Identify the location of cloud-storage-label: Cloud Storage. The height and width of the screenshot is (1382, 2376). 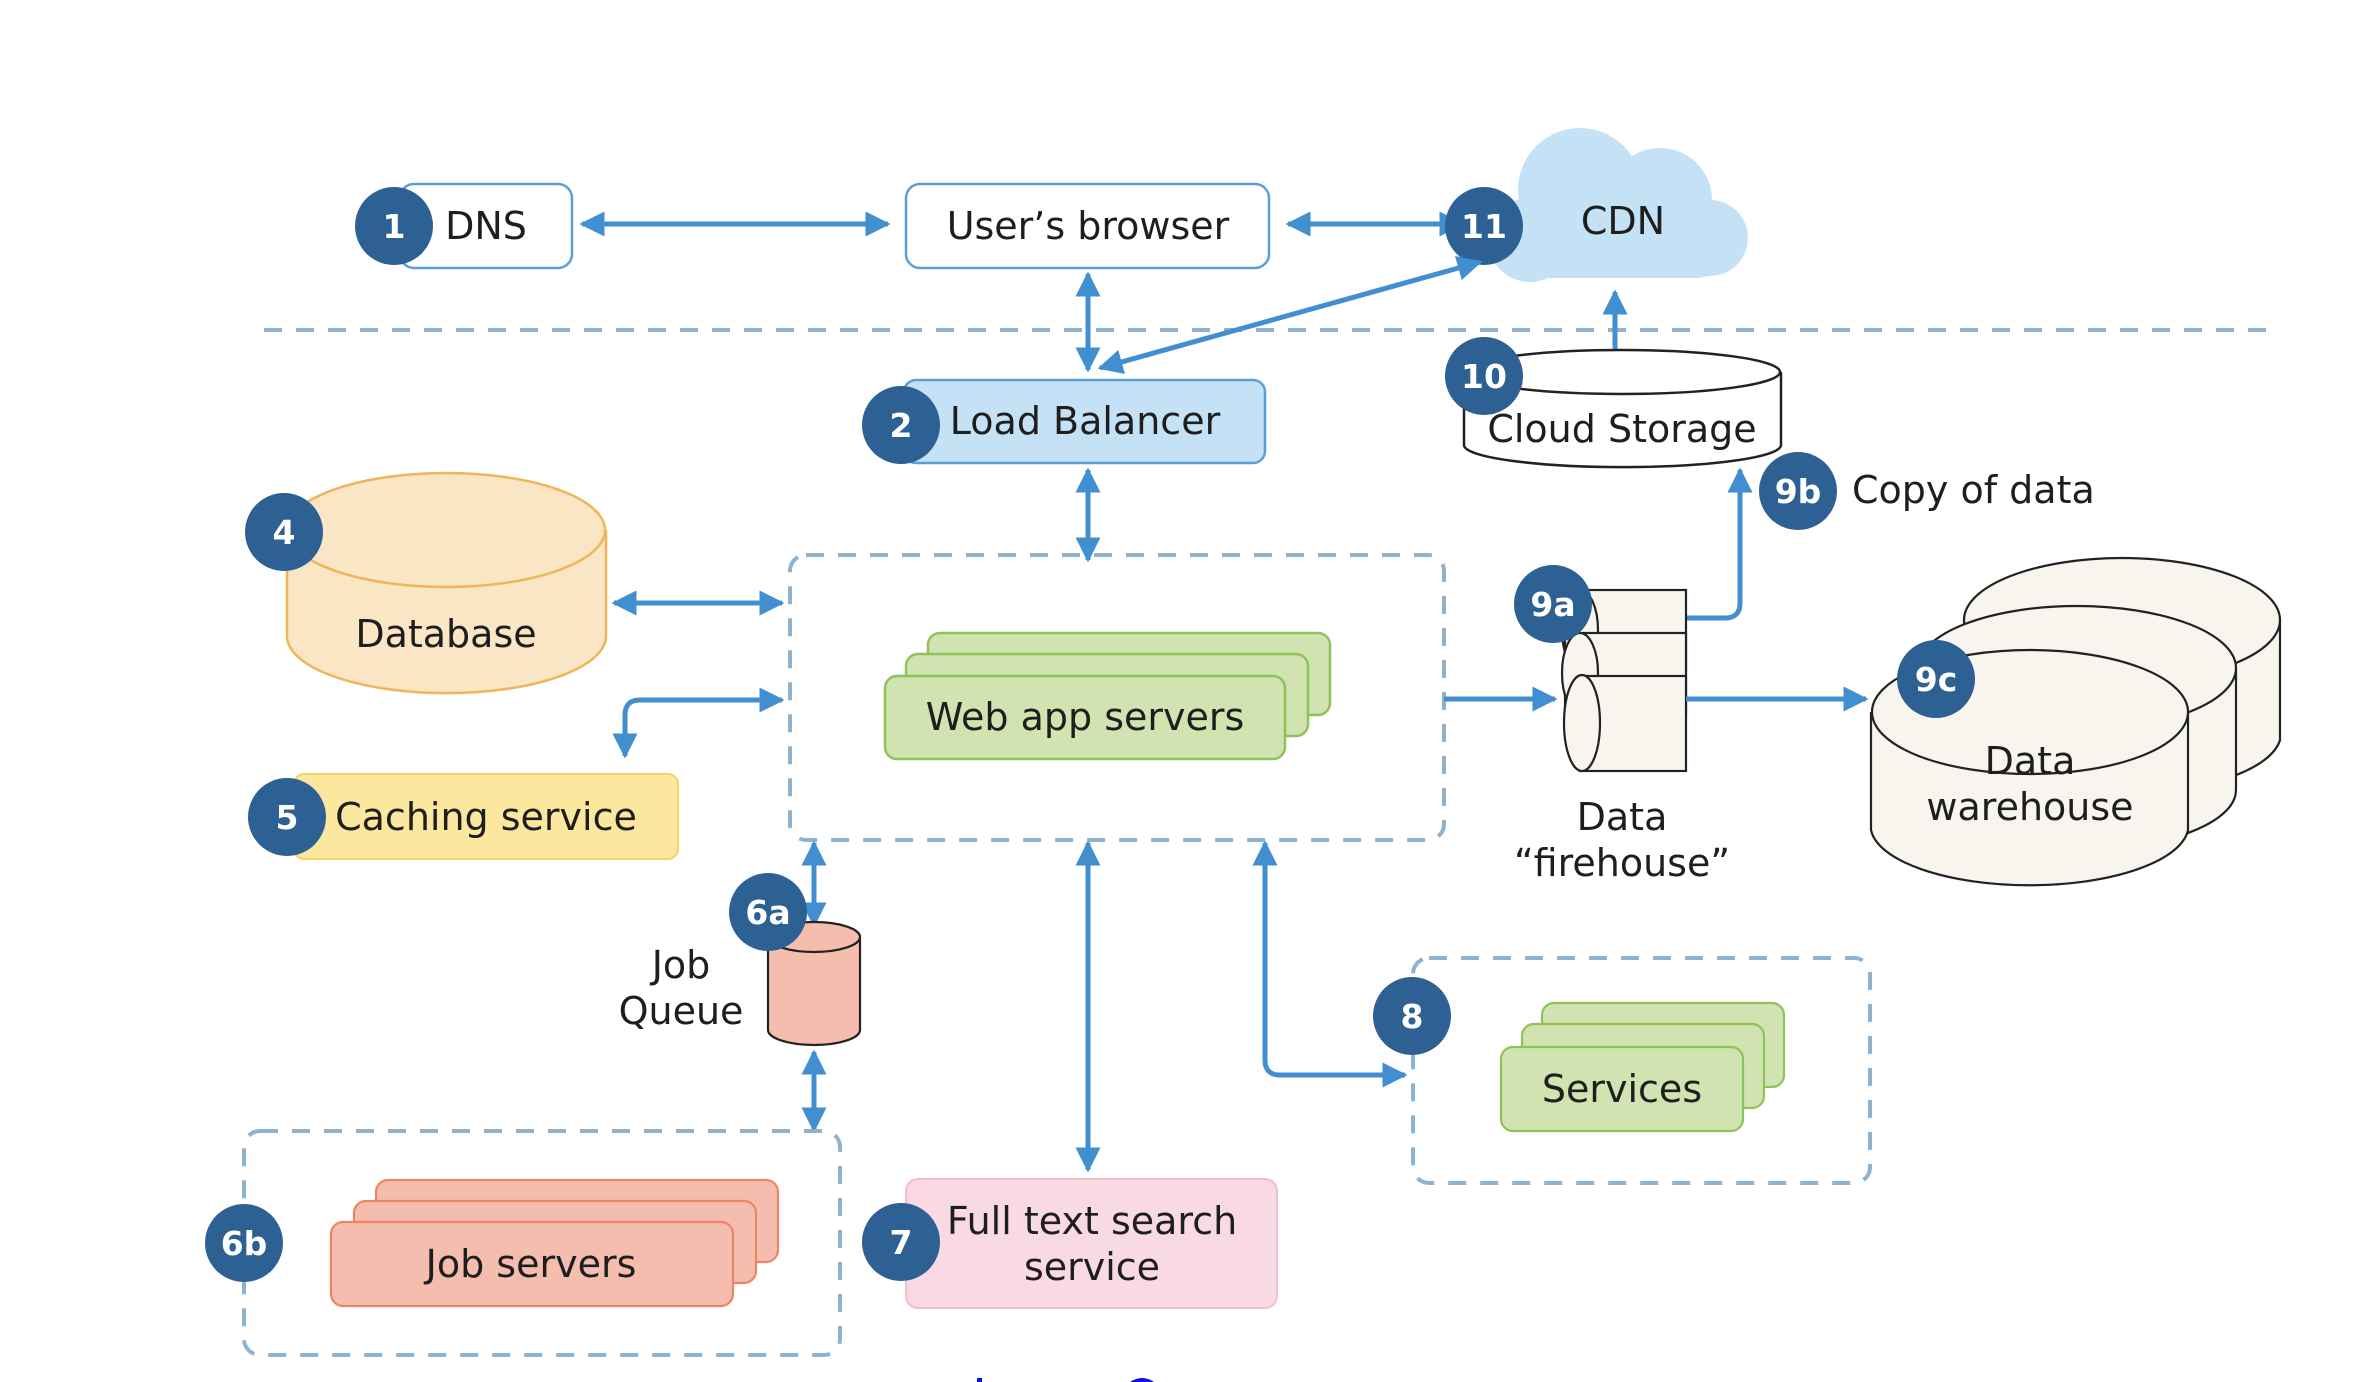
(1621, 429).